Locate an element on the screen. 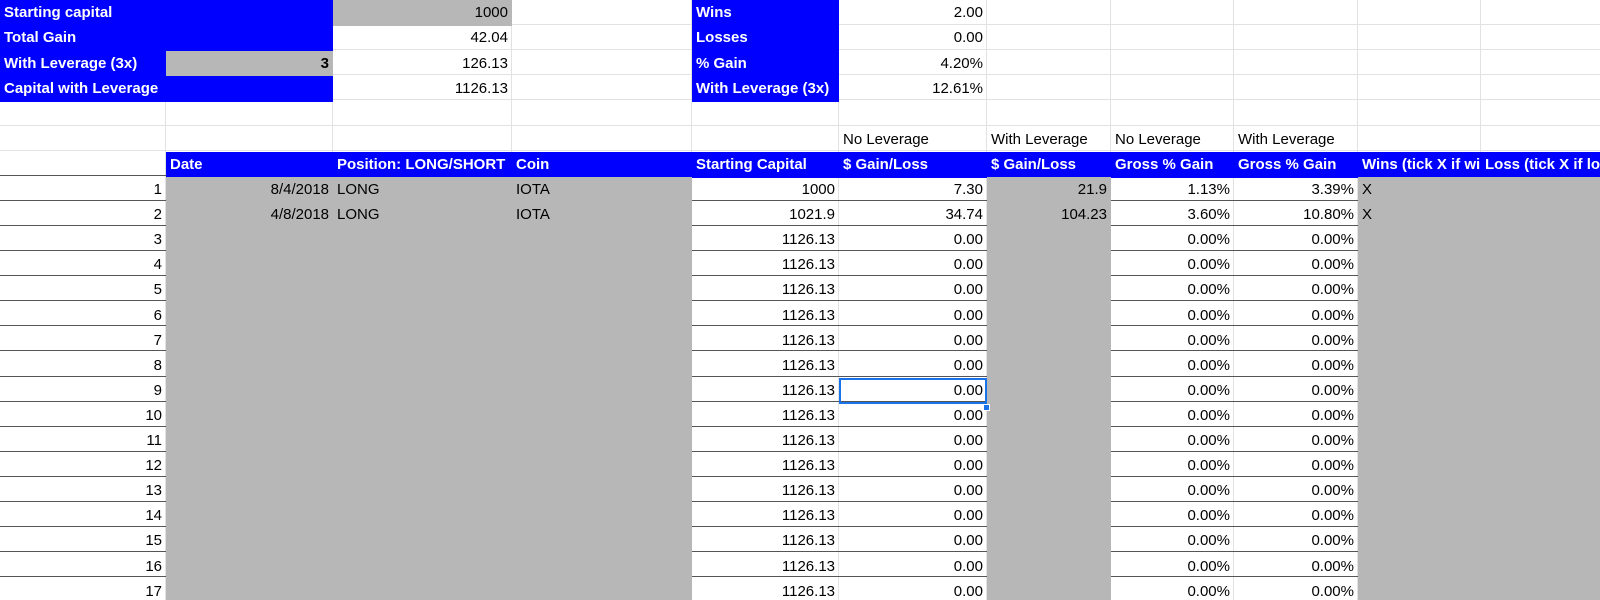 The width and height of the screenshot is (1600, 600). column-header-gain-loss: $ Gain/Loss is located at coordinates (913, 165).